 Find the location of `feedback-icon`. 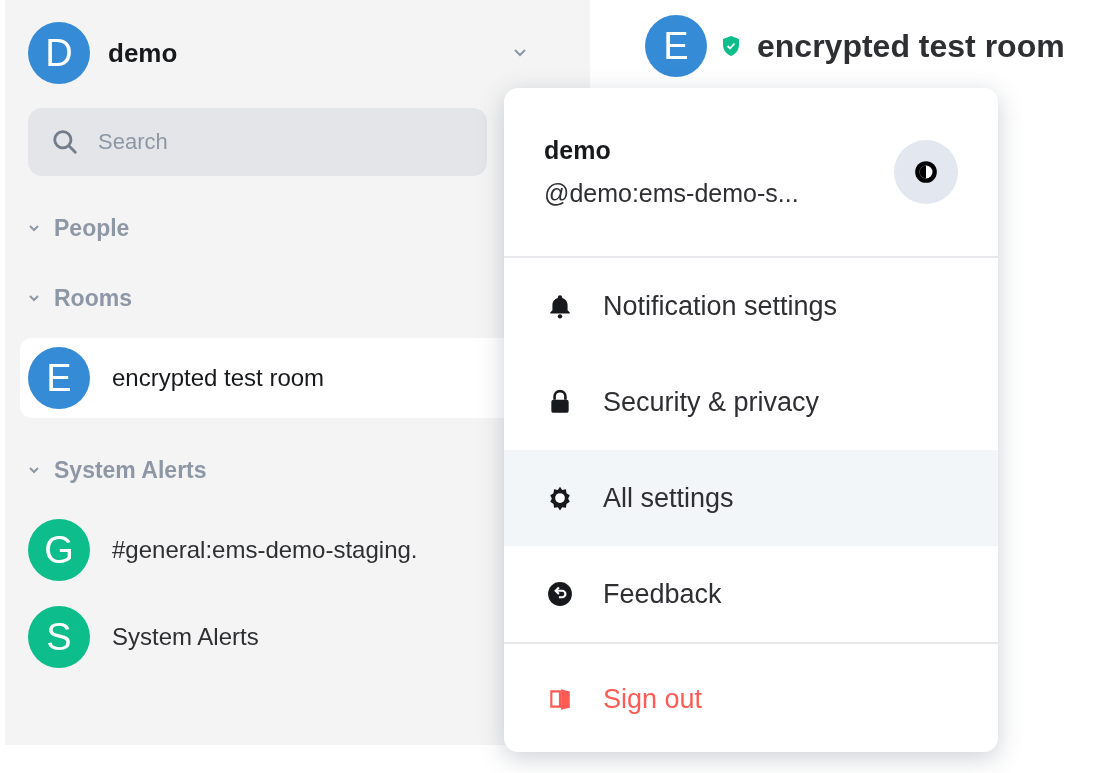

feedback-icon is located at coordinates (560, 594).